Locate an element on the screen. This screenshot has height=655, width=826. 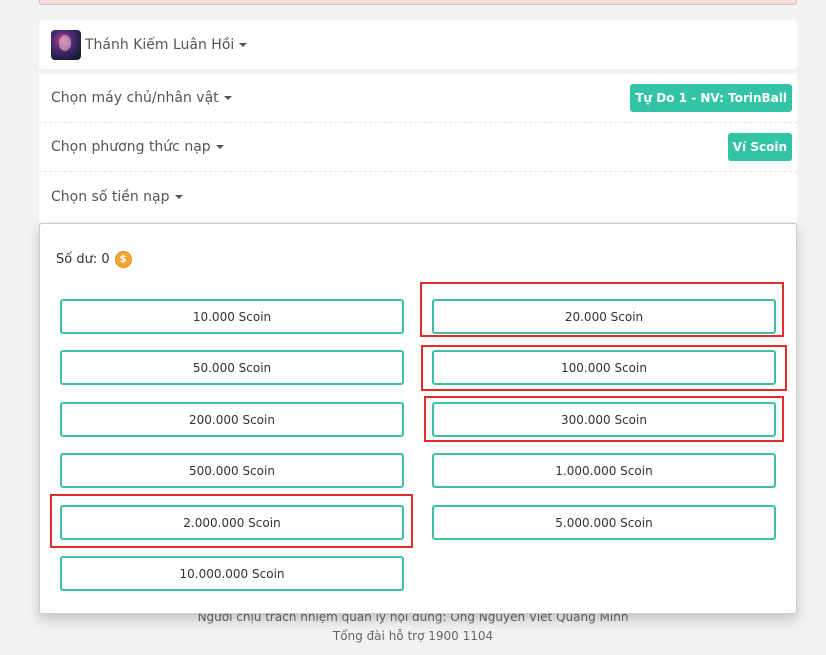
amount-300000-button: 300.000 Scoin is located at coordinates (604, 419).